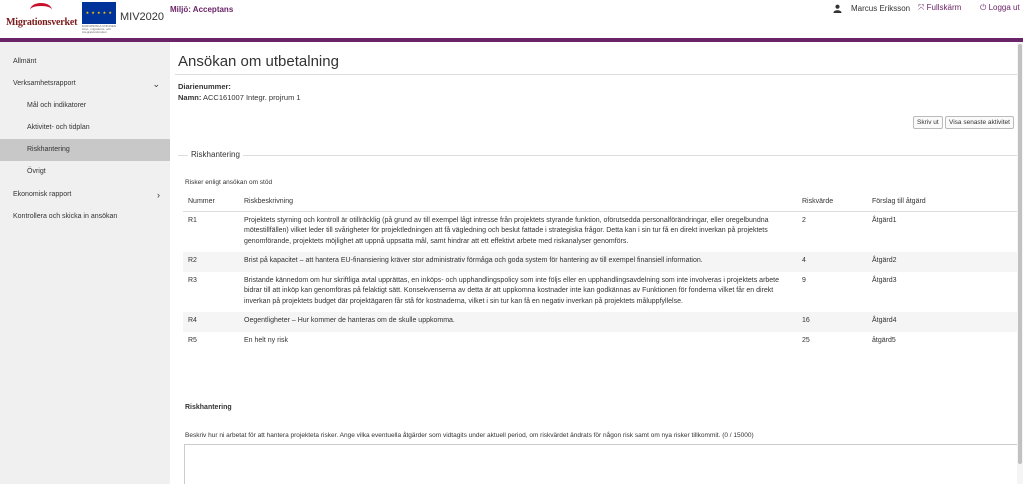 Image resolution: width=1023 pixels, height=484 pixels. What do you see at coordinates (192, 220) in the screenshot?
I see `risk-num: R1` at bounding box center [192, 220].